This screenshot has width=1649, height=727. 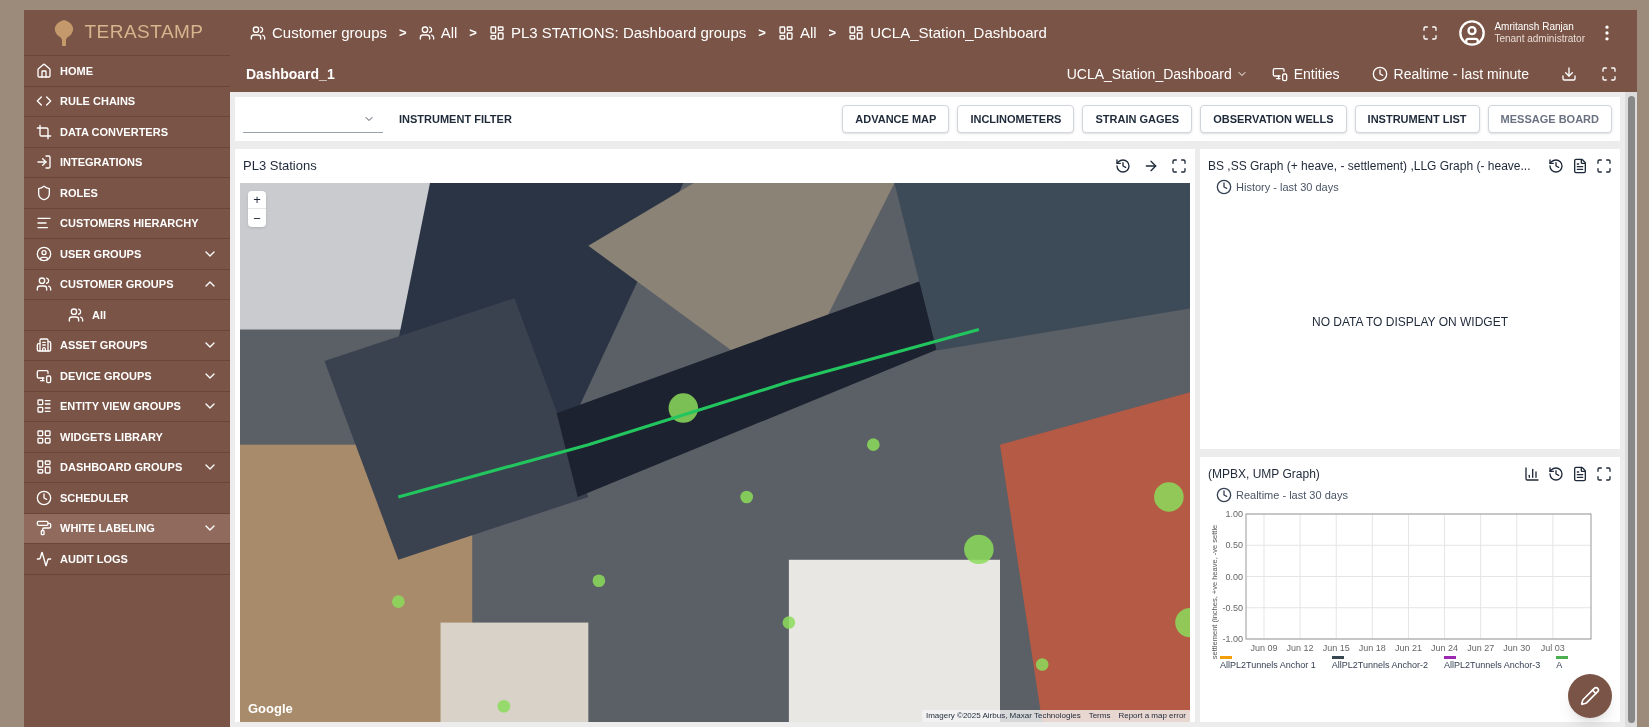 I want to click on tick-label: Jun 27, so click(x=1481, y=647).